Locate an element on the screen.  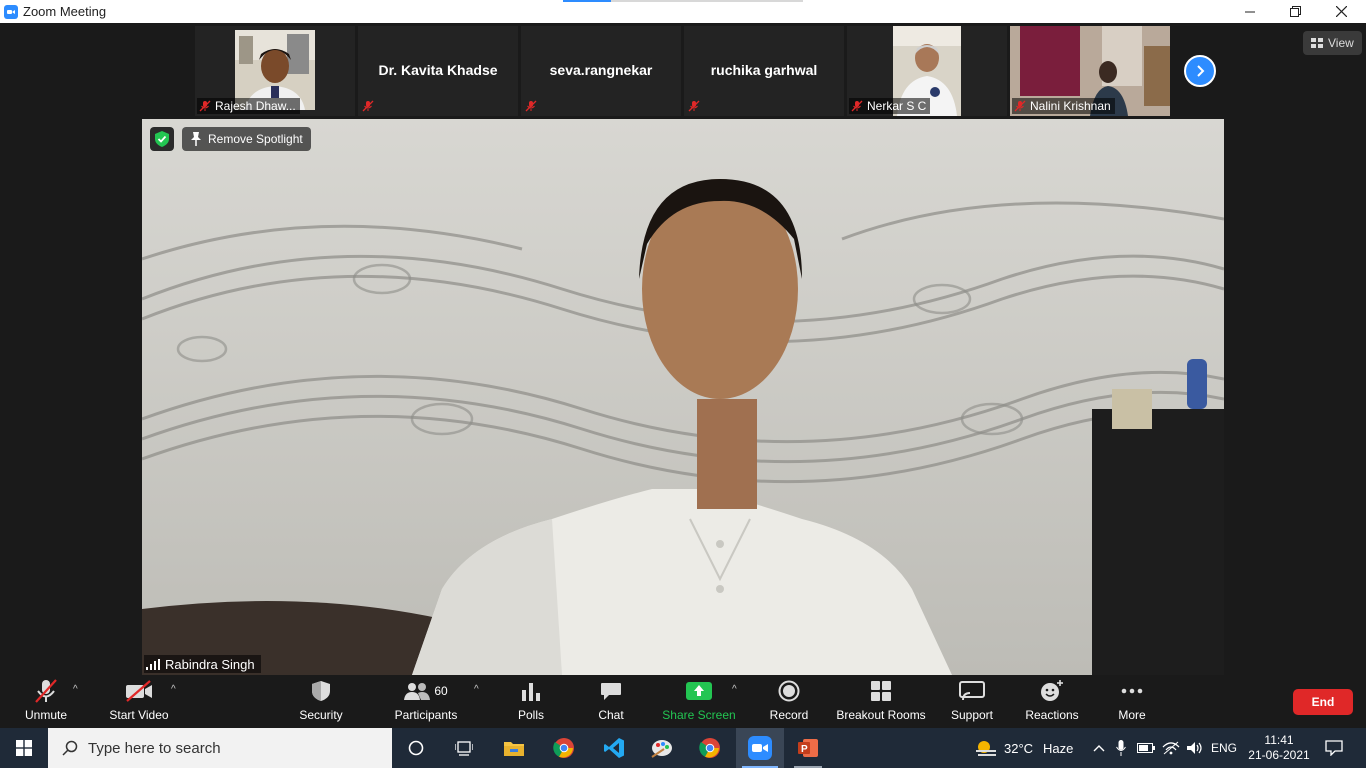
vscode-icon is located at coordinates (614, 748).